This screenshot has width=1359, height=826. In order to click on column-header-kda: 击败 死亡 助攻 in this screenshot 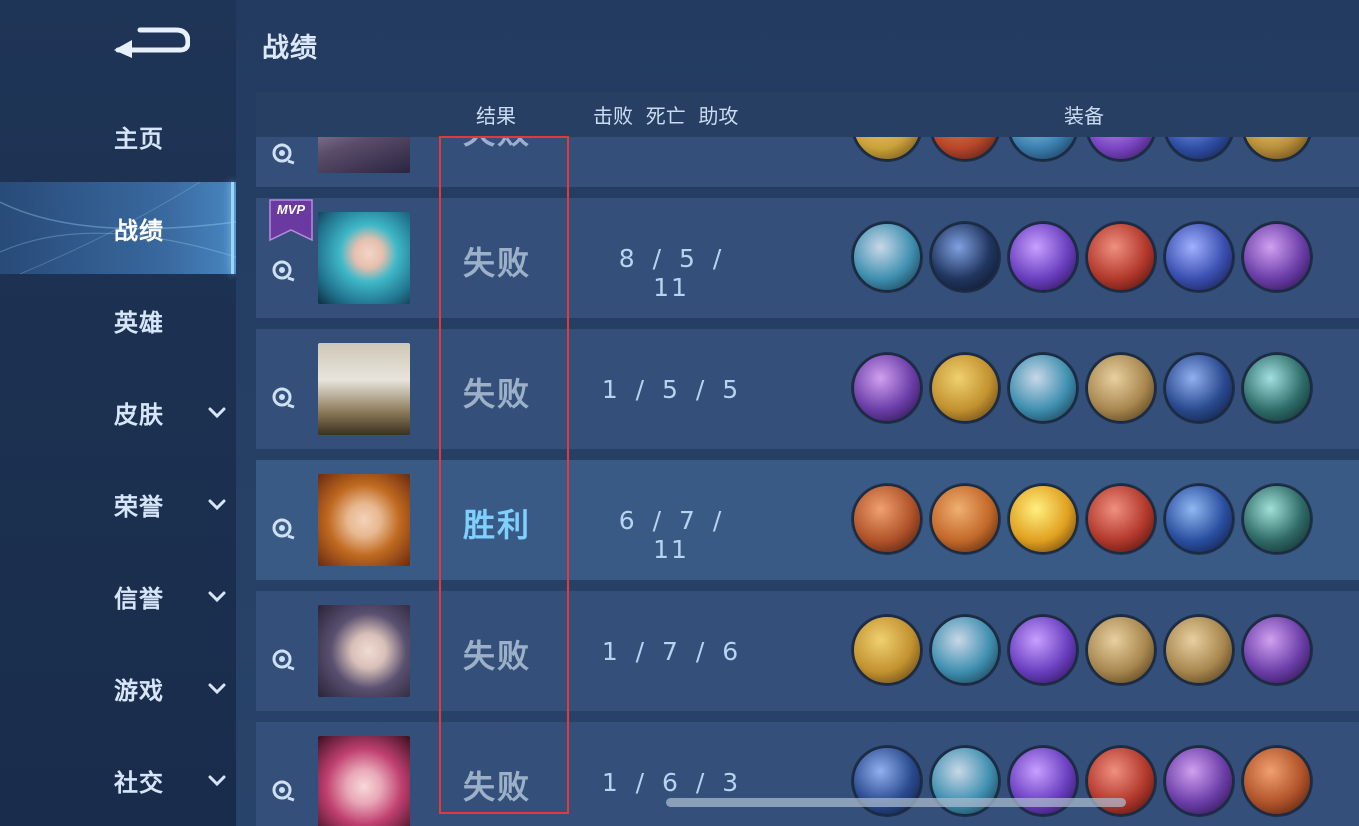, I will do `click(666, 116)`.